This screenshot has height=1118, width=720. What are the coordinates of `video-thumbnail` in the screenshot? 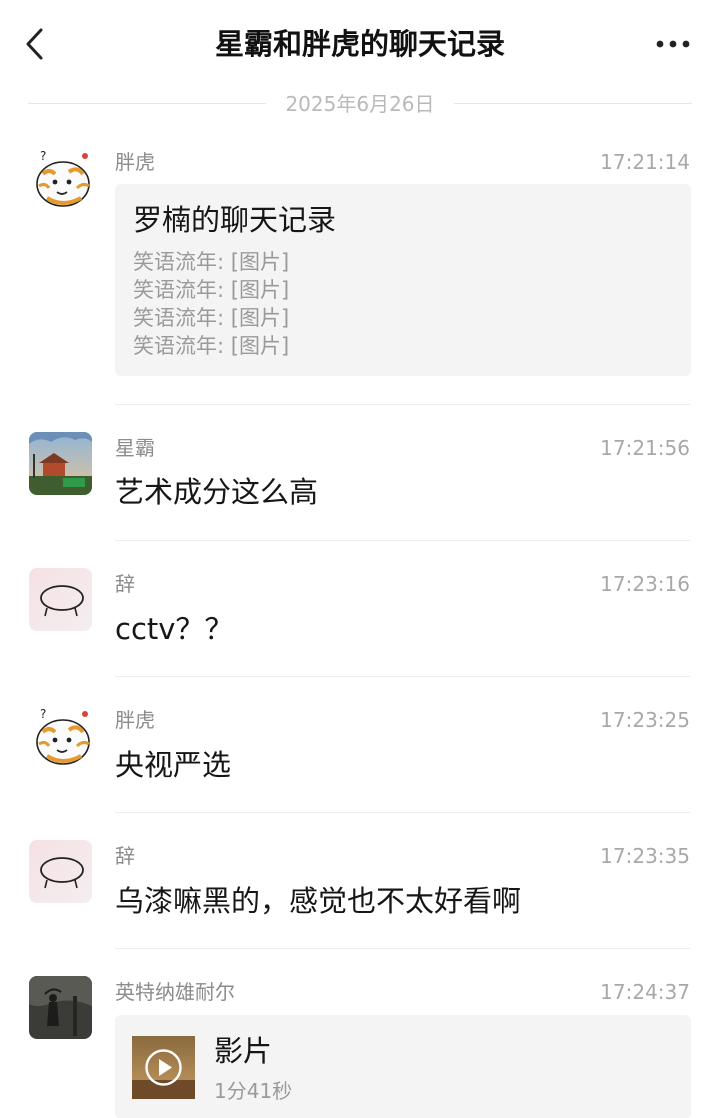 It's located at (163, 1067).